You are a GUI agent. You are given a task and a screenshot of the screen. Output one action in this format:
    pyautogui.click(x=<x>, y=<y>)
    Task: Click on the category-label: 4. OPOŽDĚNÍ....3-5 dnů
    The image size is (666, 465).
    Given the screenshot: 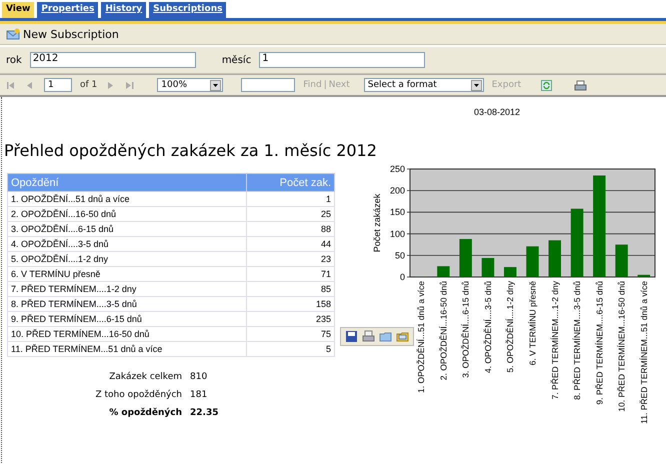 What is the action you would take?
    pyautogui.click(x=487, y=327)
    